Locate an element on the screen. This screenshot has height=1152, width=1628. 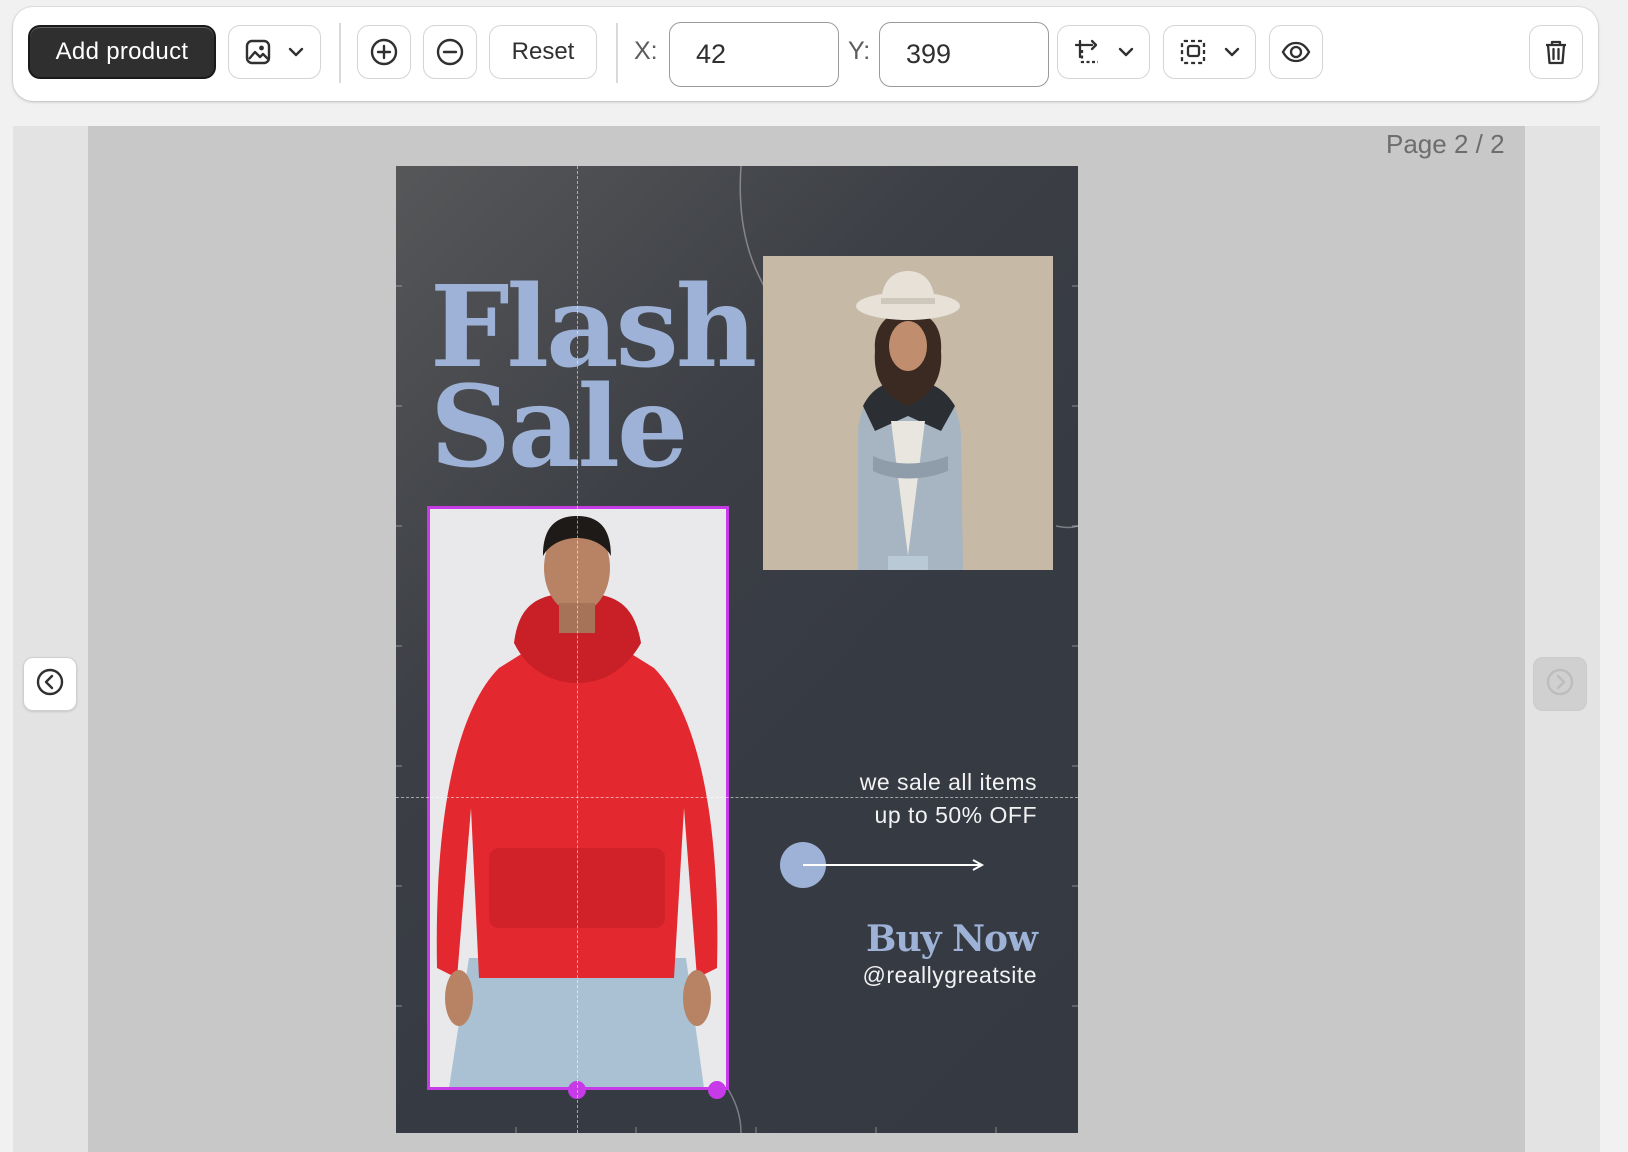
delete-button is located at coordinates (1556, 52).